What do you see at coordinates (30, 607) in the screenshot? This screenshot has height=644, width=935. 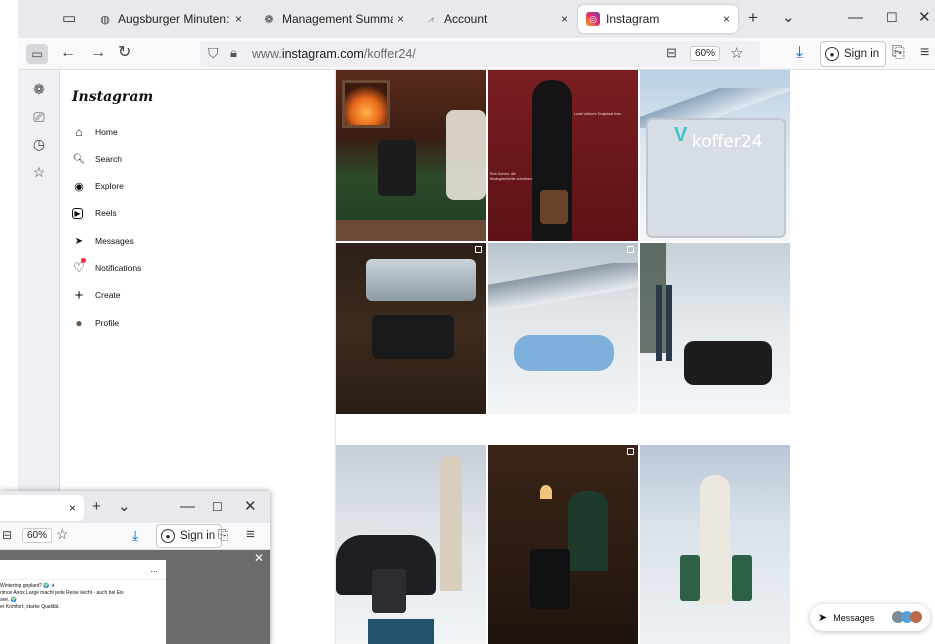 I see `caption-line: er Komfort, starke Qualität.` at bounding box center [30, 607].